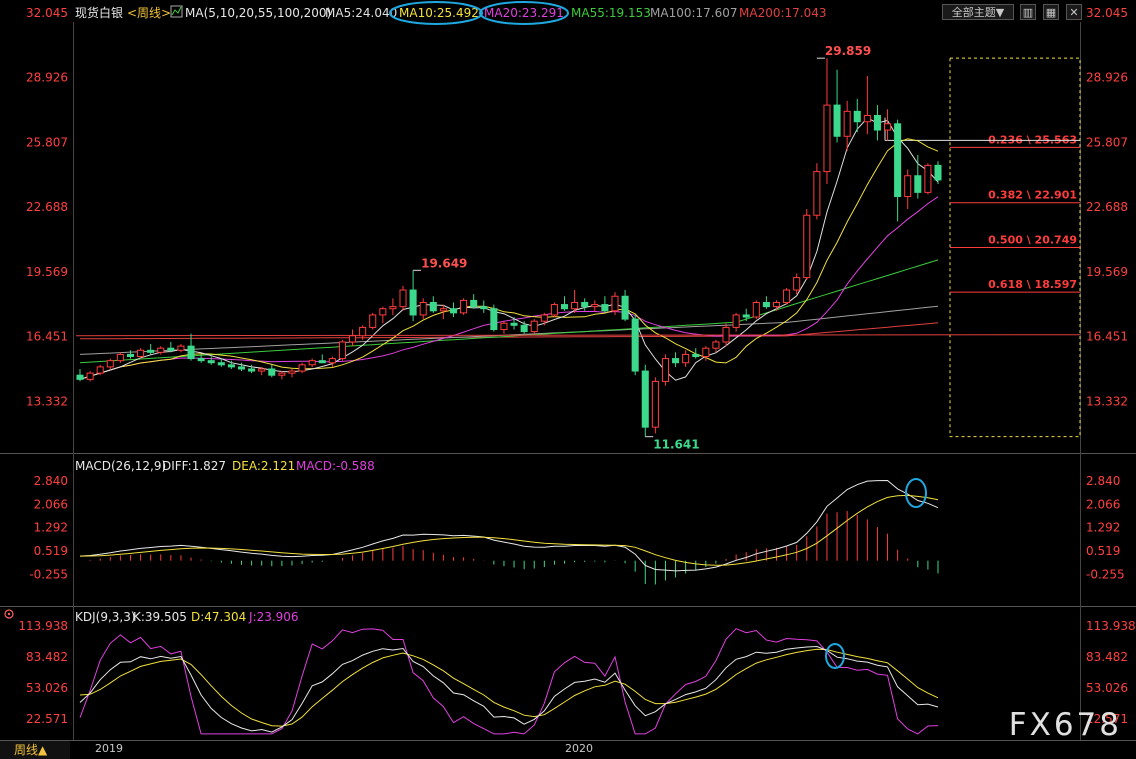 Image resolution: width=1136 pixels, height=759 pixels. I want to click on ma100-label: MA100:17.607, so click(694, 13).